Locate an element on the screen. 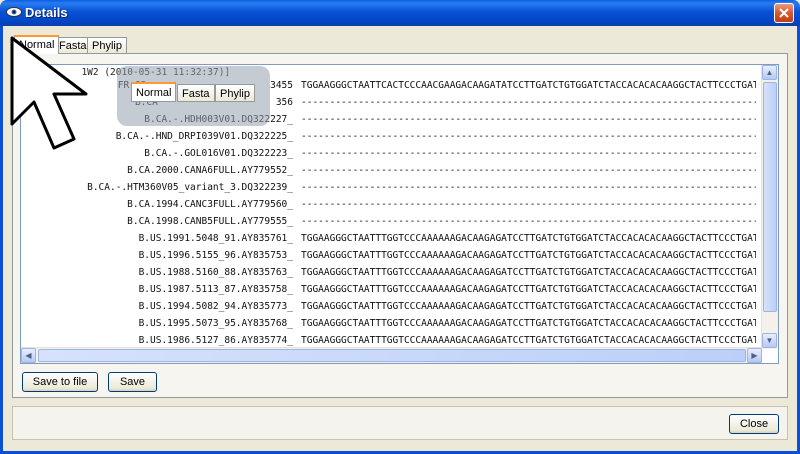  save-button: Save is located at coordinates (132, 382).